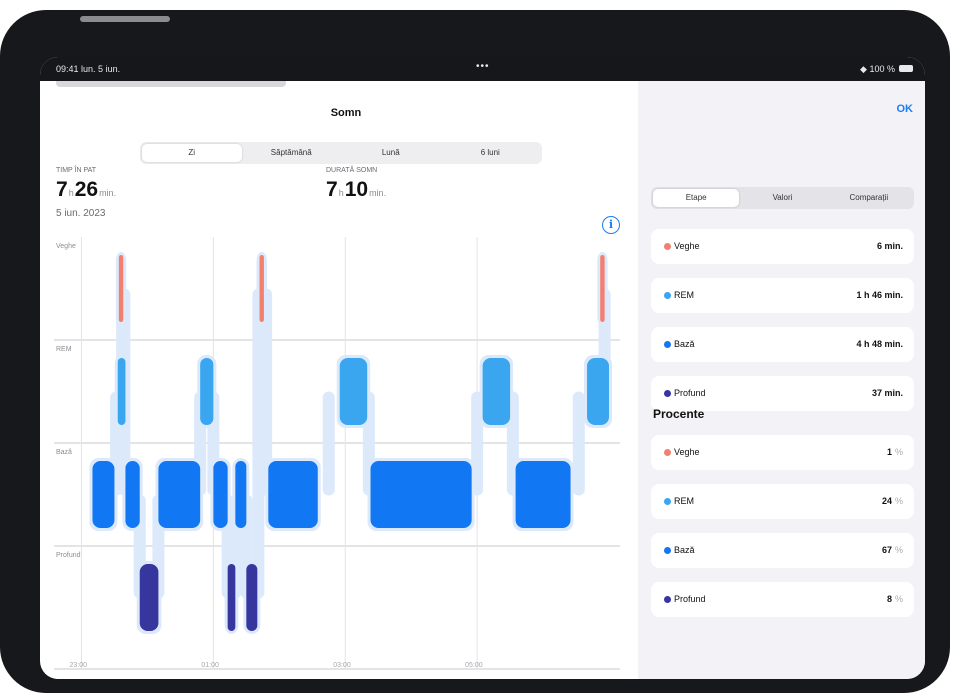 This screenshot has height=695, width=953. I want to click on stage-label: REM, so click(64, 349).